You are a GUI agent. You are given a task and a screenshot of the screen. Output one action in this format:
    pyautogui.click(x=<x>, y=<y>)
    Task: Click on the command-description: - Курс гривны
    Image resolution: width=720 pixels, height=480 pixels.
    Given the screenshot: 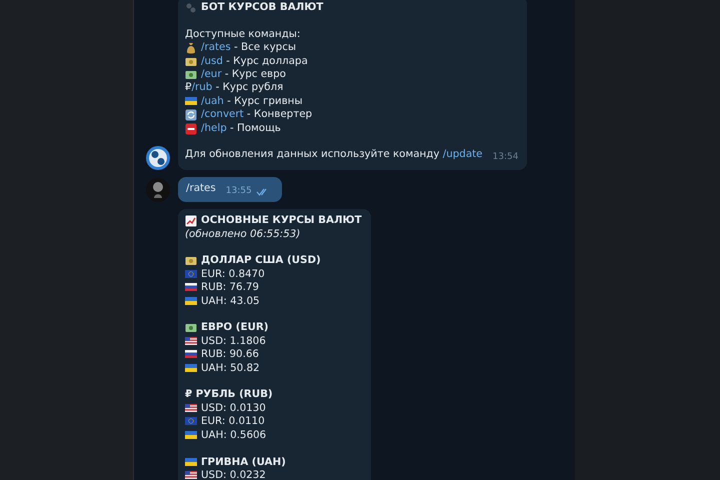 What is the action you would take?
    pyautogui.click(x=264, y=101)
    